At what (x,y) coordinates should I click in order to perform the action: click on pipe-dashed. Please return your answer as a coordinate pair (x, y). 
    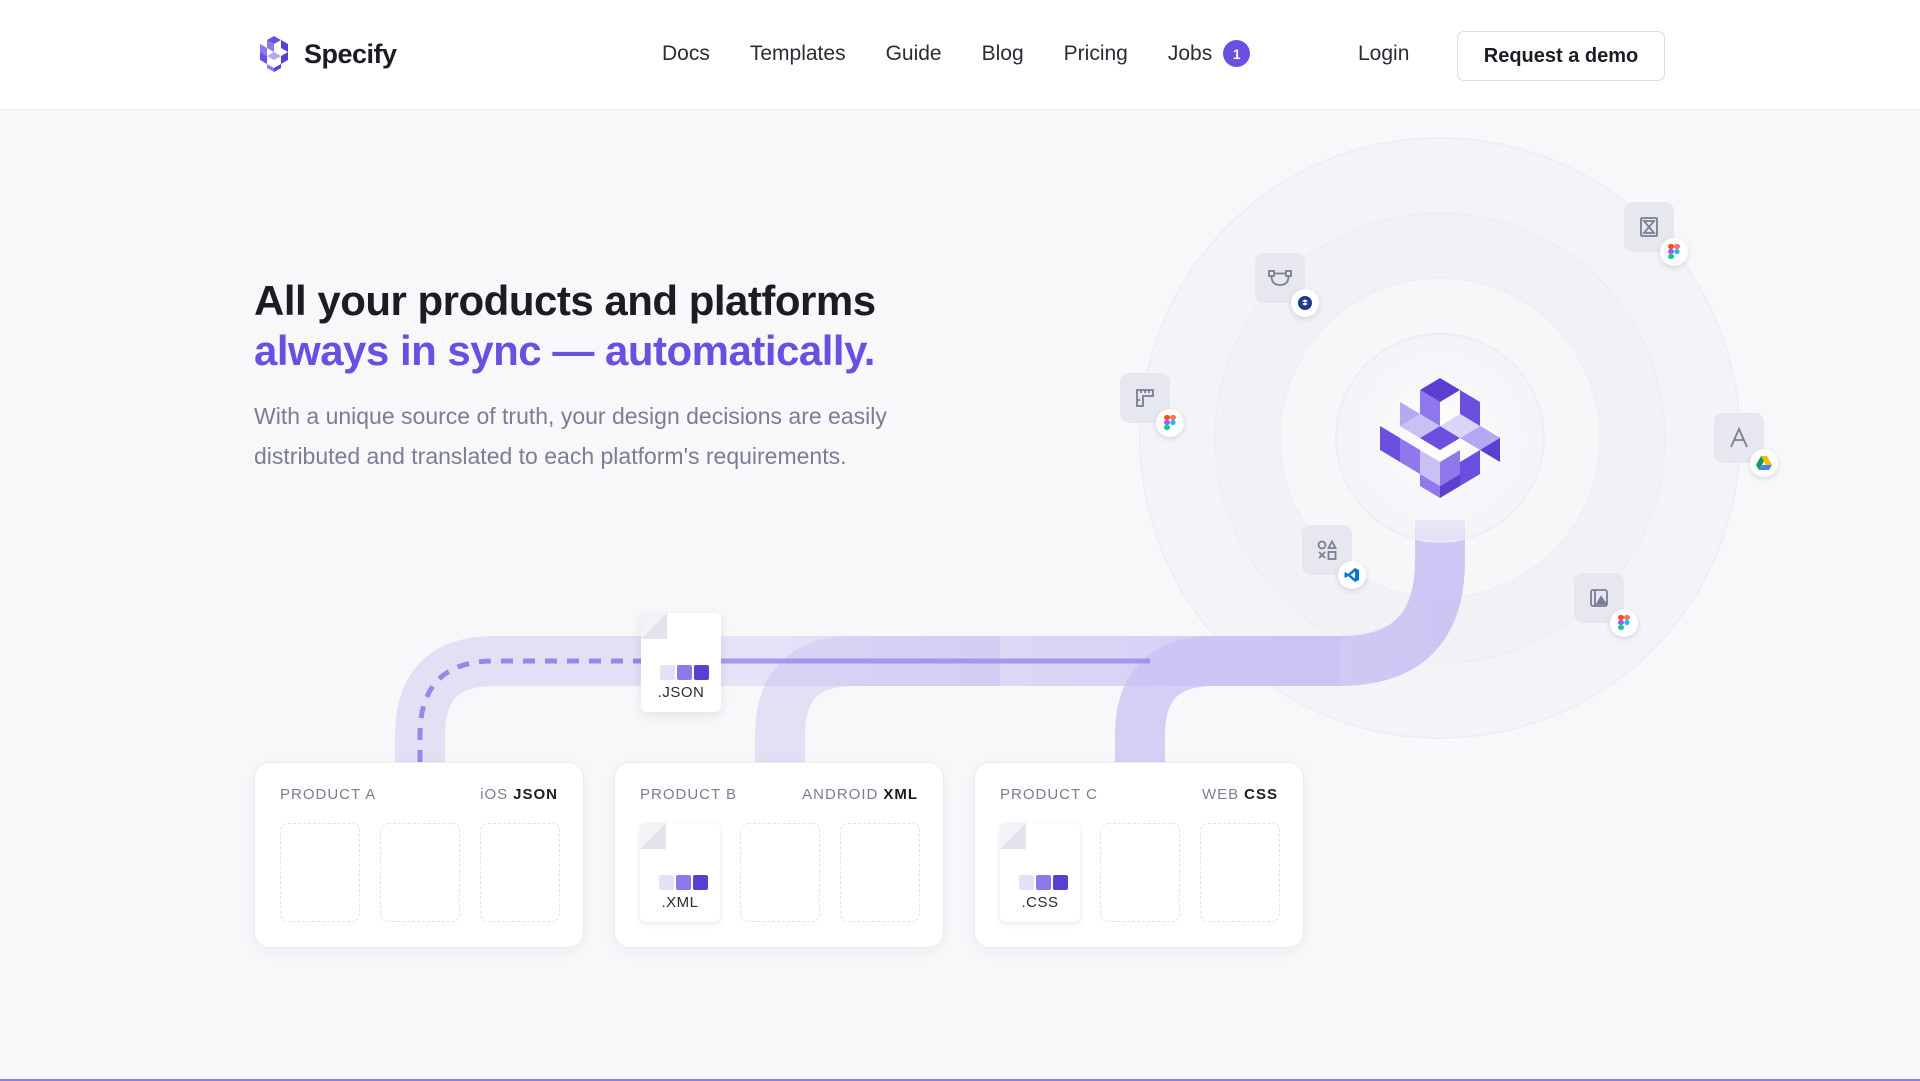
    Looking at the image, I should click on (533, 710).